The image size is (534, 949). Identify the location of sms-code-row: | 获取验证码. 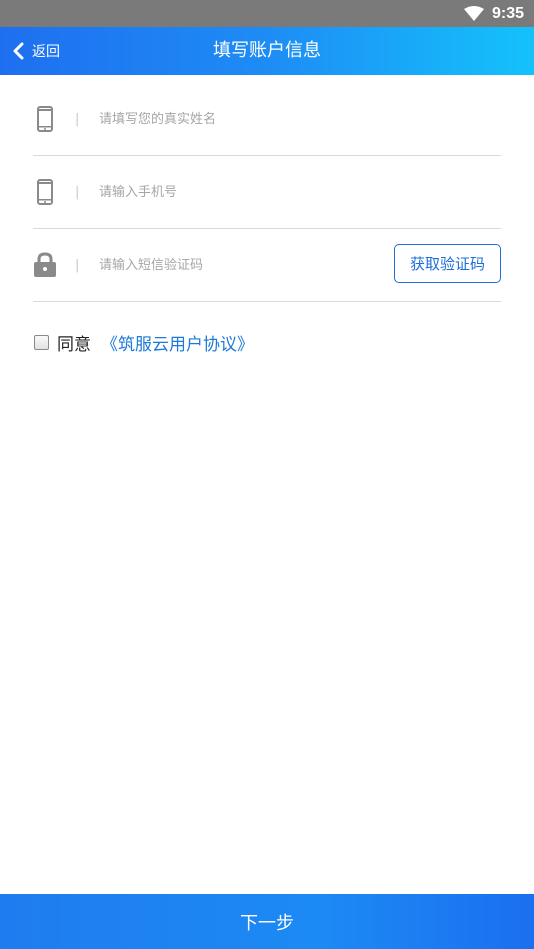
(267, 265).